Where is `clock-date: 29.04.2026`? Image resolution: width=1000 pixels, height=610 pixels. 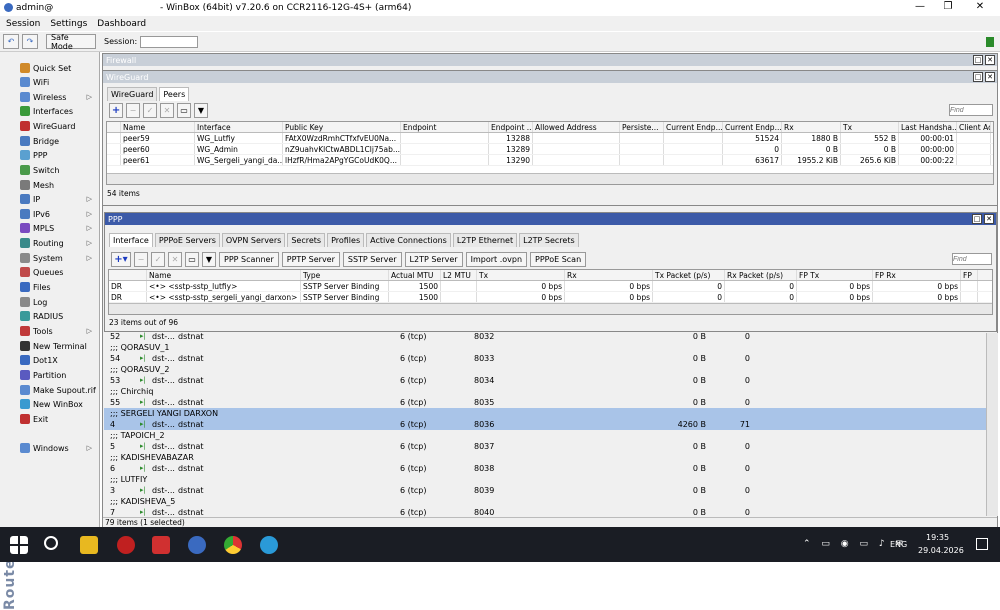
clock-date: 29.04.2026 is located at coordinates (941, 550).